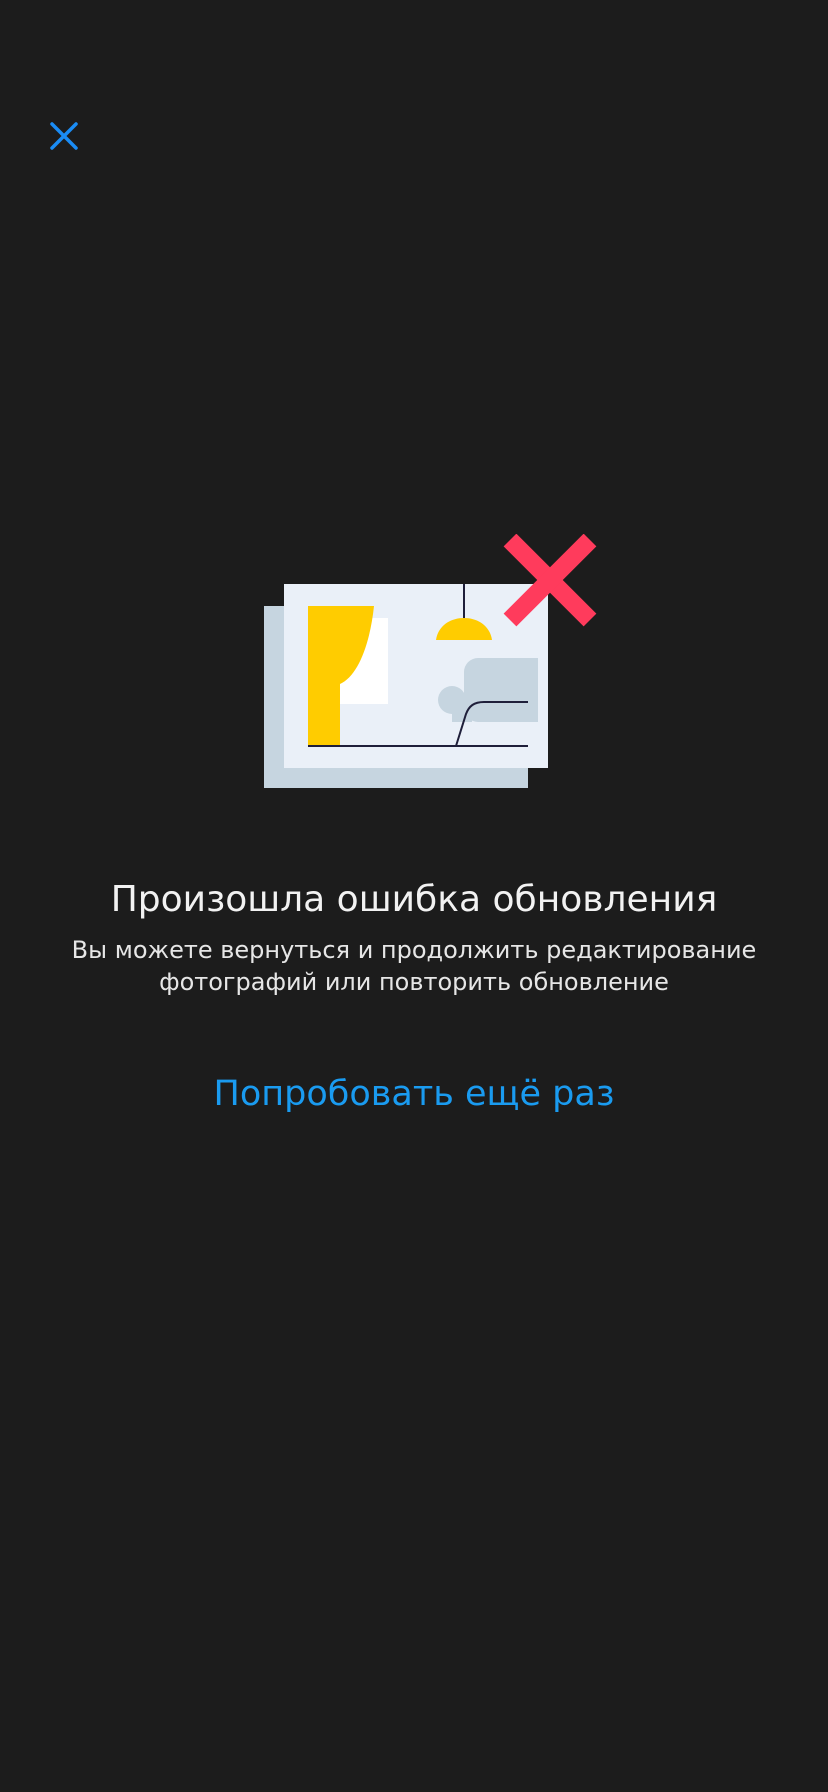 The width and height of the screenshot is (828, 1792). I want to click on retry-button: Попробовать ещё раз, so click(414, 1094).